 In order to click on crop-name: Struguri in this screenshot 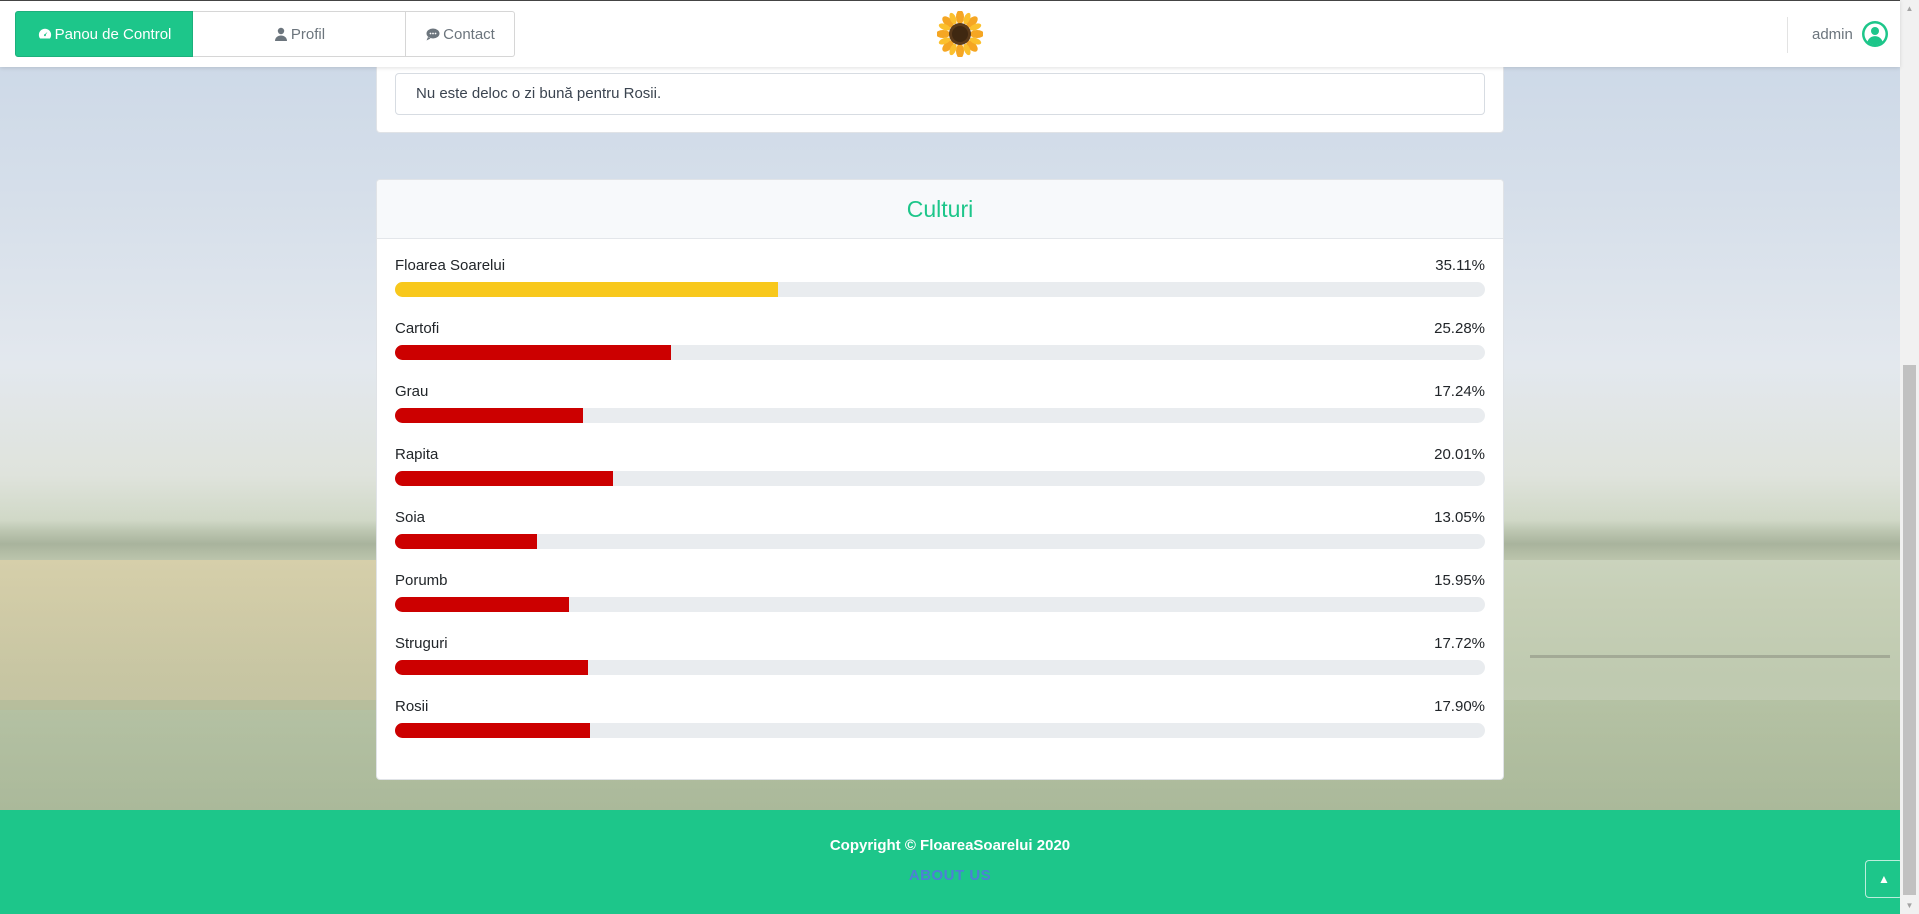, I will do `click(421, 643)`.